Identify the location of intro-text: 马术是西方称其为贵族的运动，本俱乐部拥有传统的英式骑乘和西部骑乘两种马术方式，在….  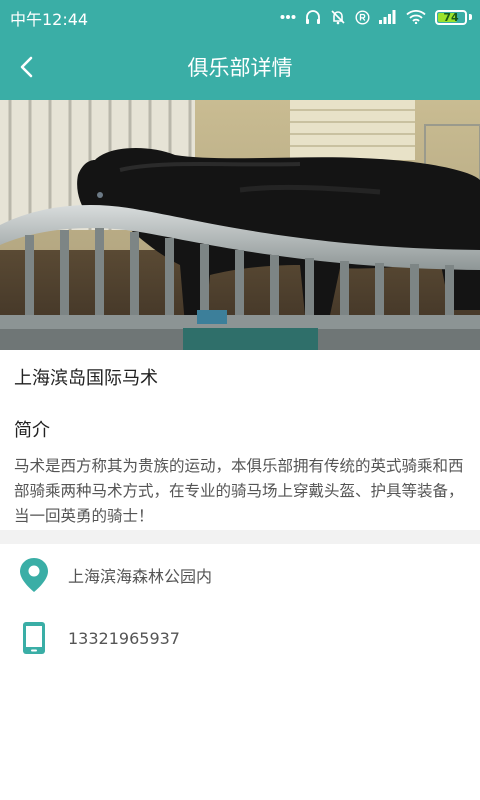
(239, 491).